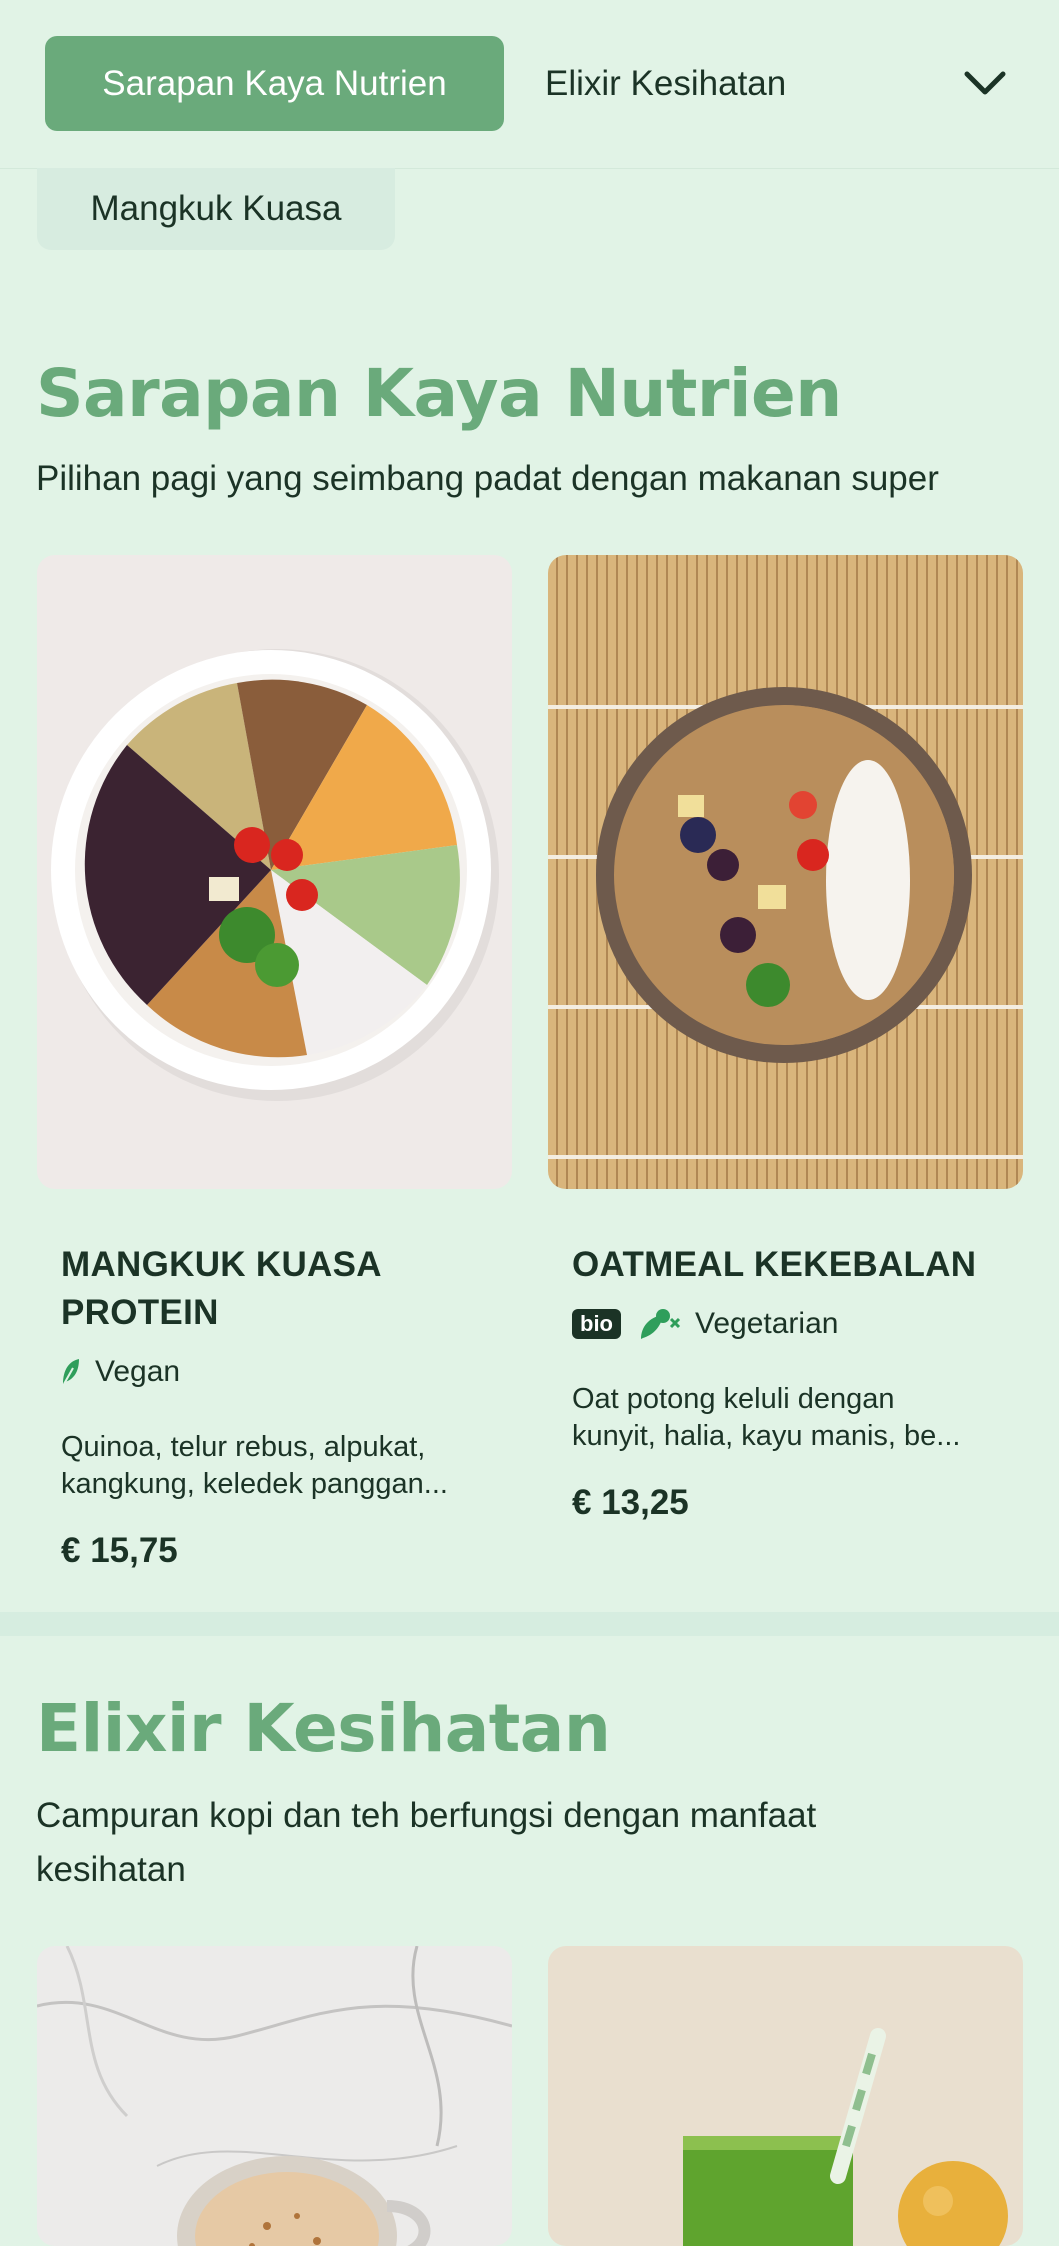 The image size is (1059, 2246). I want to click on diet-tag: bio Vegetarian, so click(785, 1324).